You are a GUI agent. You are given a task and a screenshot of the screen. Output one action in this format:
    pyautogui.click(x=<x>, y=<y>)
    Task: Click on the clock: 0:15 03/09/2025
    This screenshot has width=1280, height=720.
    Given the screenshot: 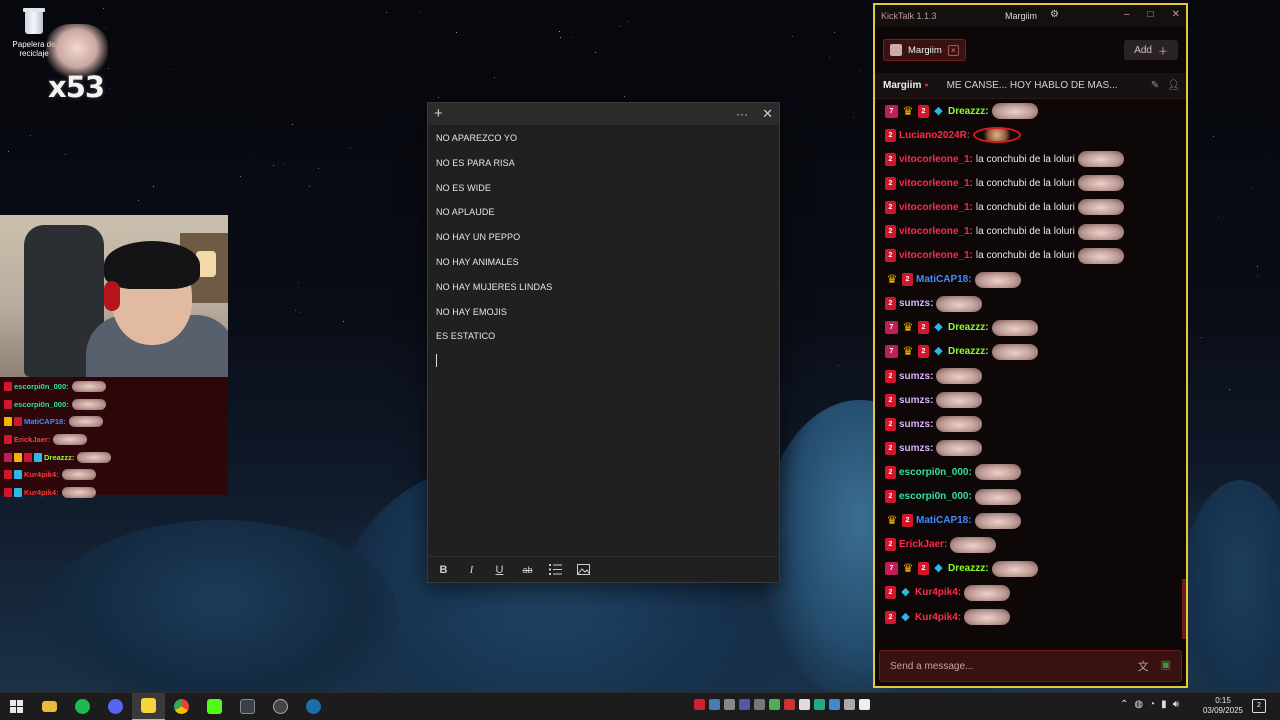 What is the action you would take?
    pyautogui.click(x=1223, y=706)
    